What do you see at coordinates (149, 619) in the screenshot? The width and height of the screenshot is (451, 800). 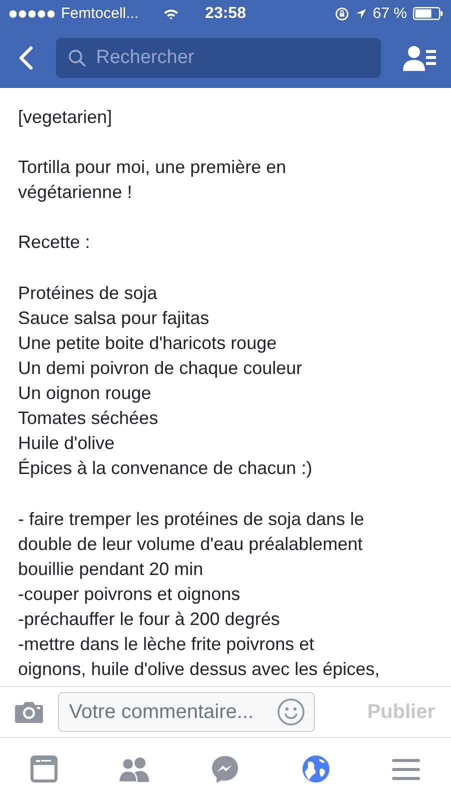 I see `post-text-line: -préchauffer le four à 200 degrés` at bounding box center [149, 619].